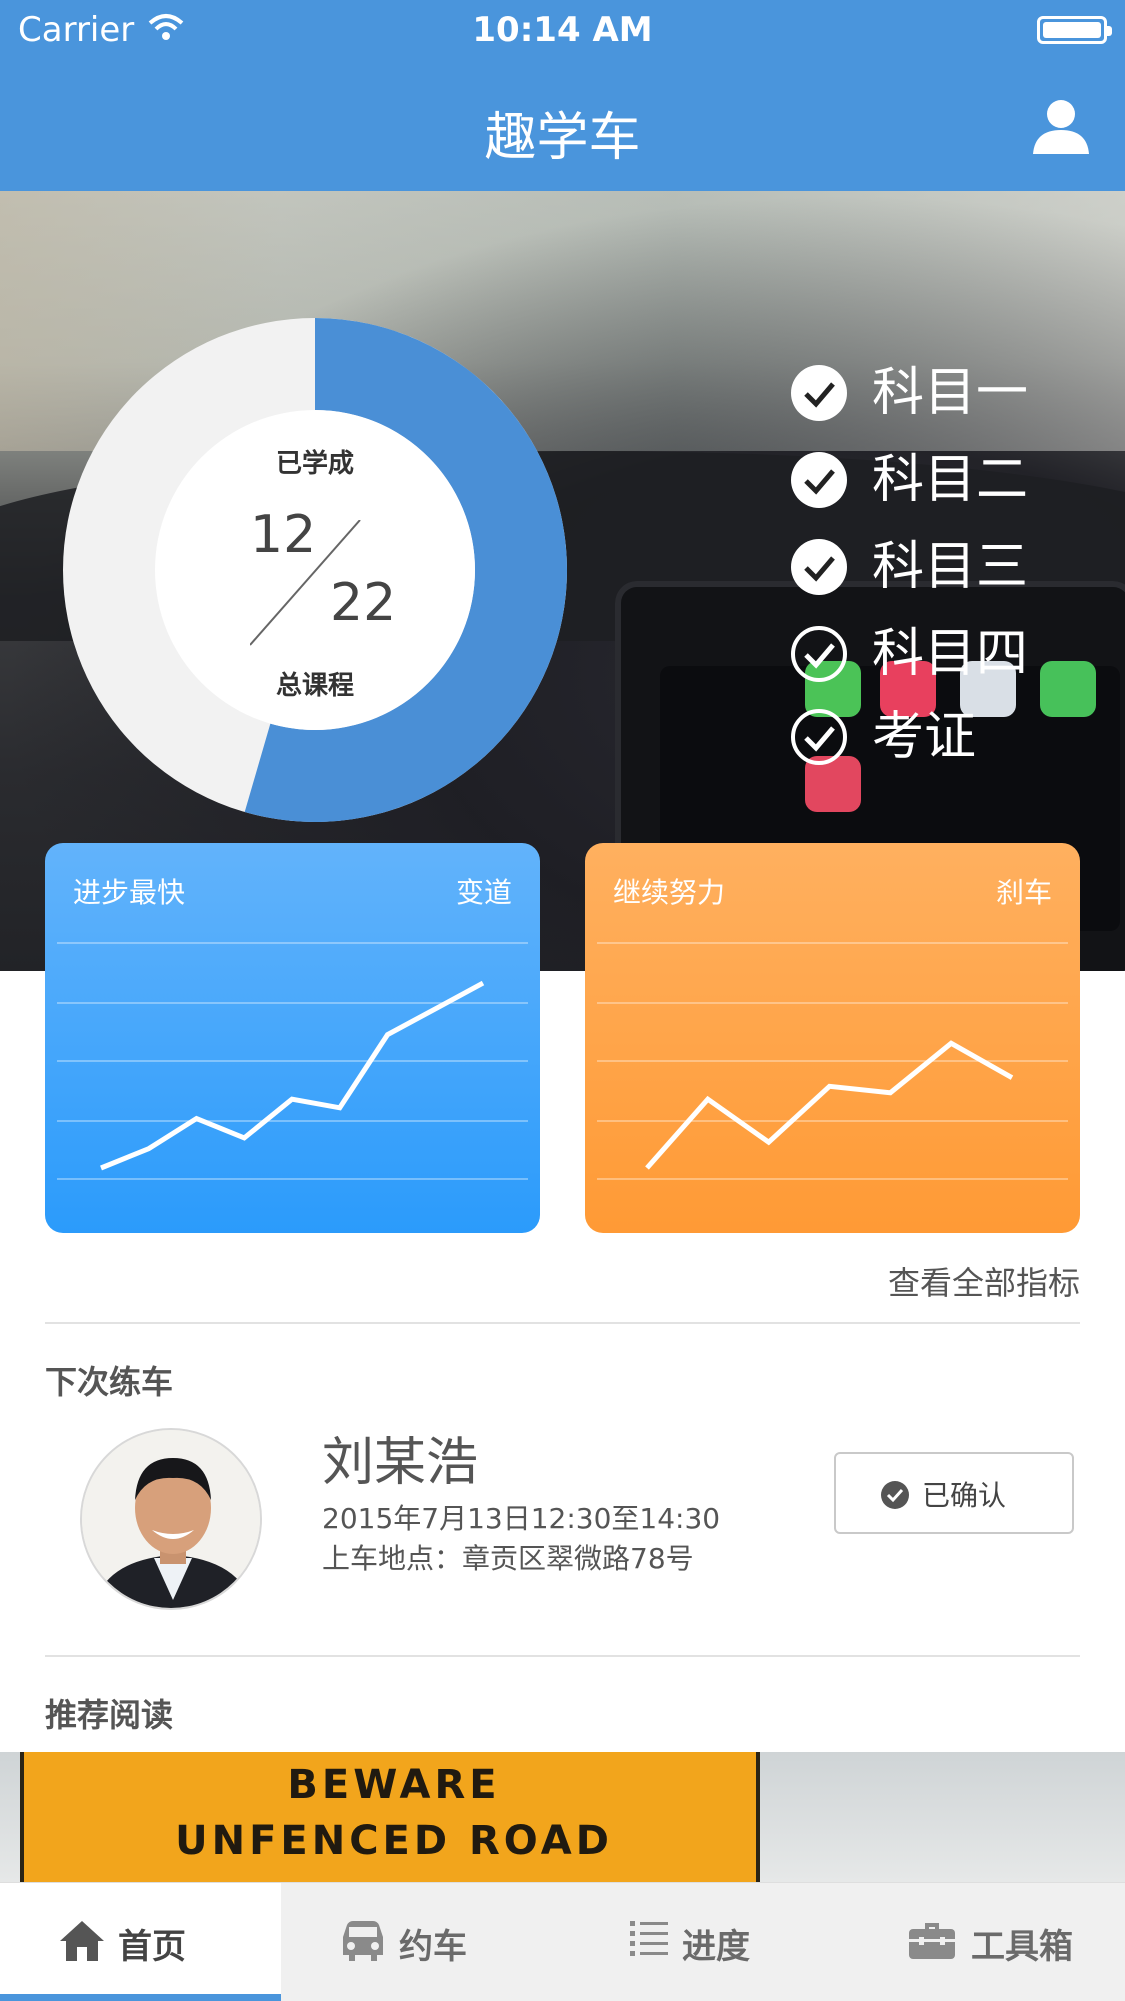 The image size is (1125, 2001). What do you see at coordinates (702, 1942) in the screenshot?
I see `tab-progress: 进度` at bounding box center [702, 1942].